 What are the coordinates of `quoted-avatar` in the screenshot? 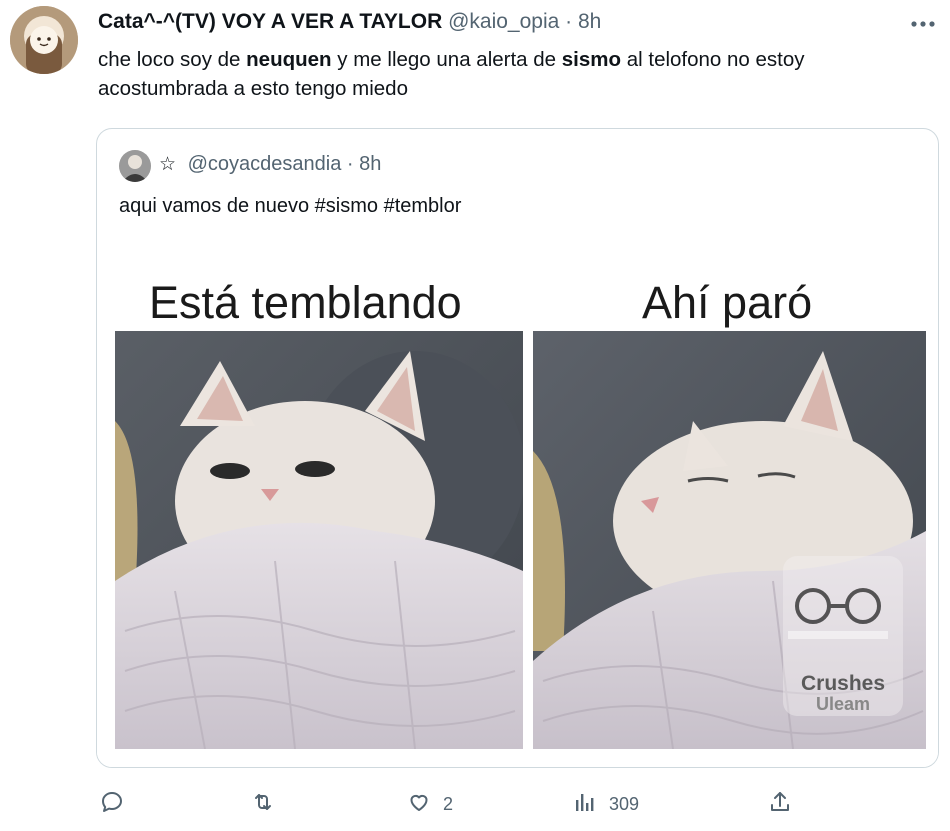 It's located at (135, 166).